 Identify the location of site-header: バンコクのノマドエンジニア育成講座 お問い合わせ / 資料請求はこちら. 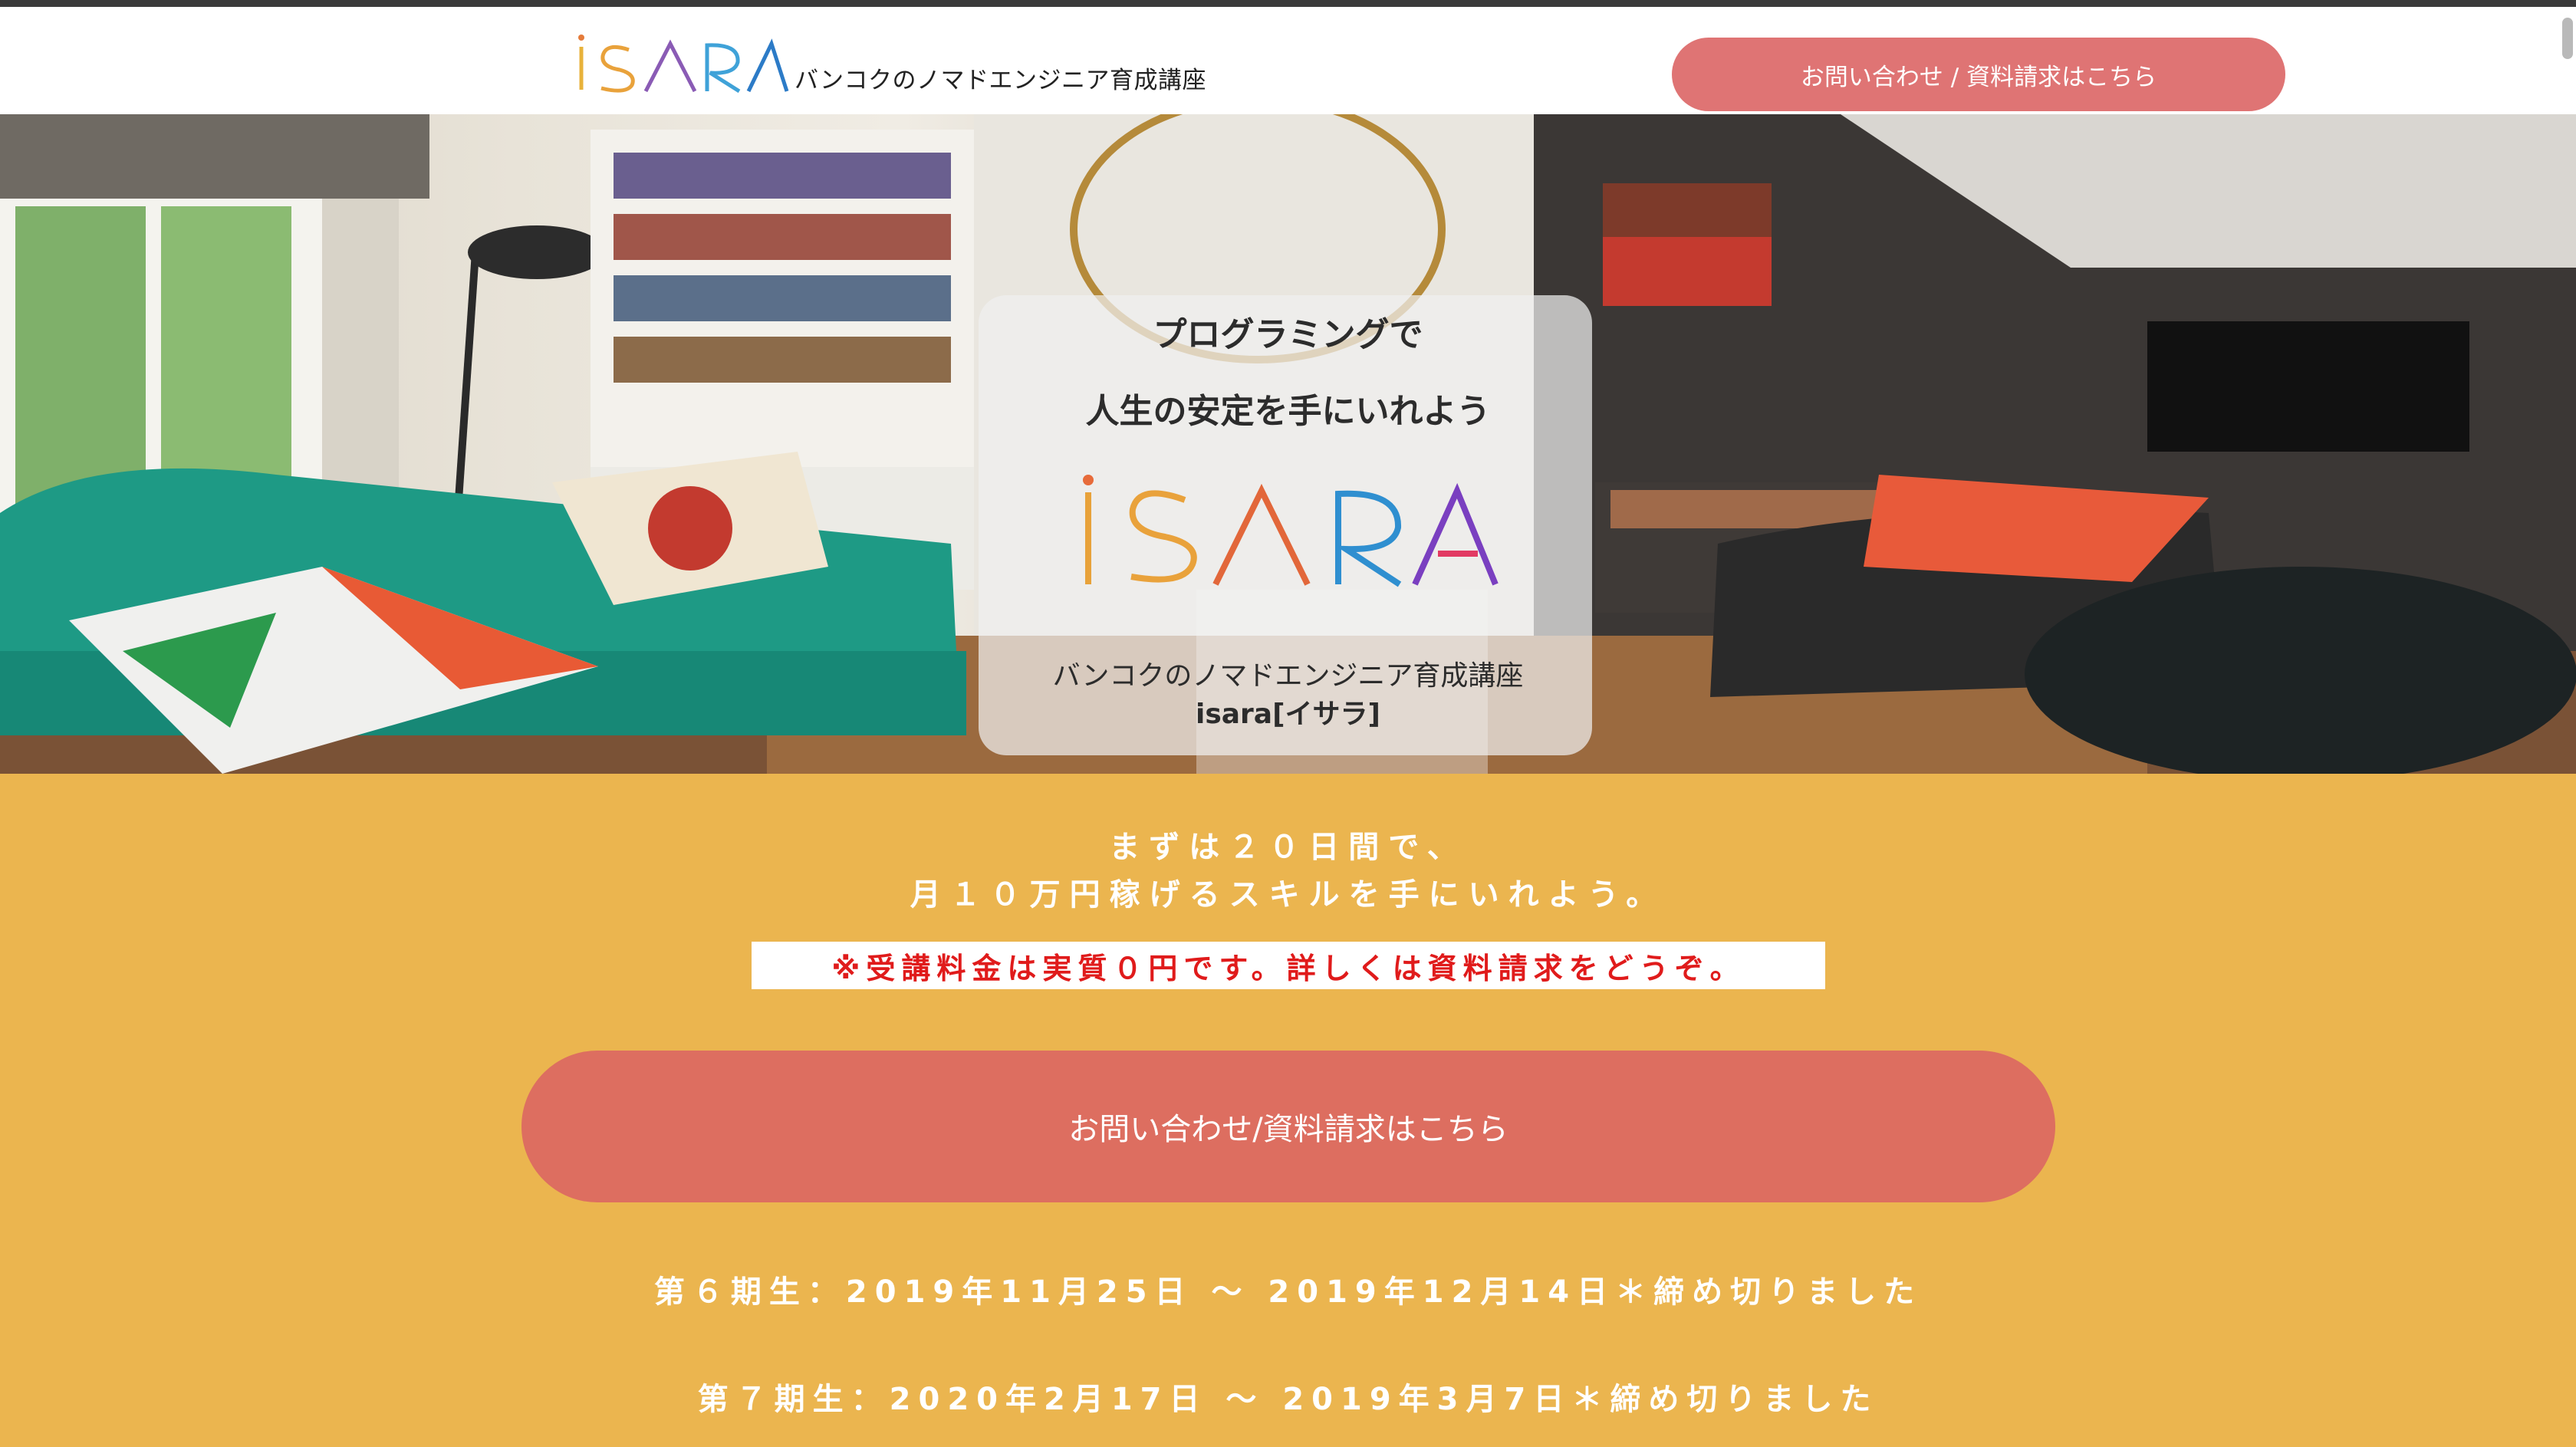
(1288, 60).